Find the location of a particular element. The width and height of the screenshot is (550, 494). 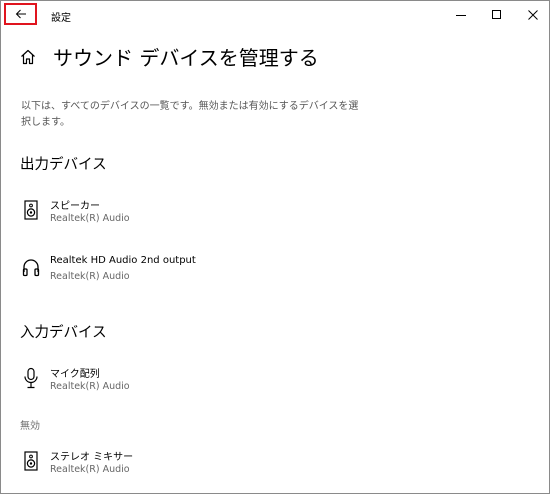

device-item-stereo-mixer: ステレオ ミキサー Realtek(R) Audio is located at coordinates (171, 464).